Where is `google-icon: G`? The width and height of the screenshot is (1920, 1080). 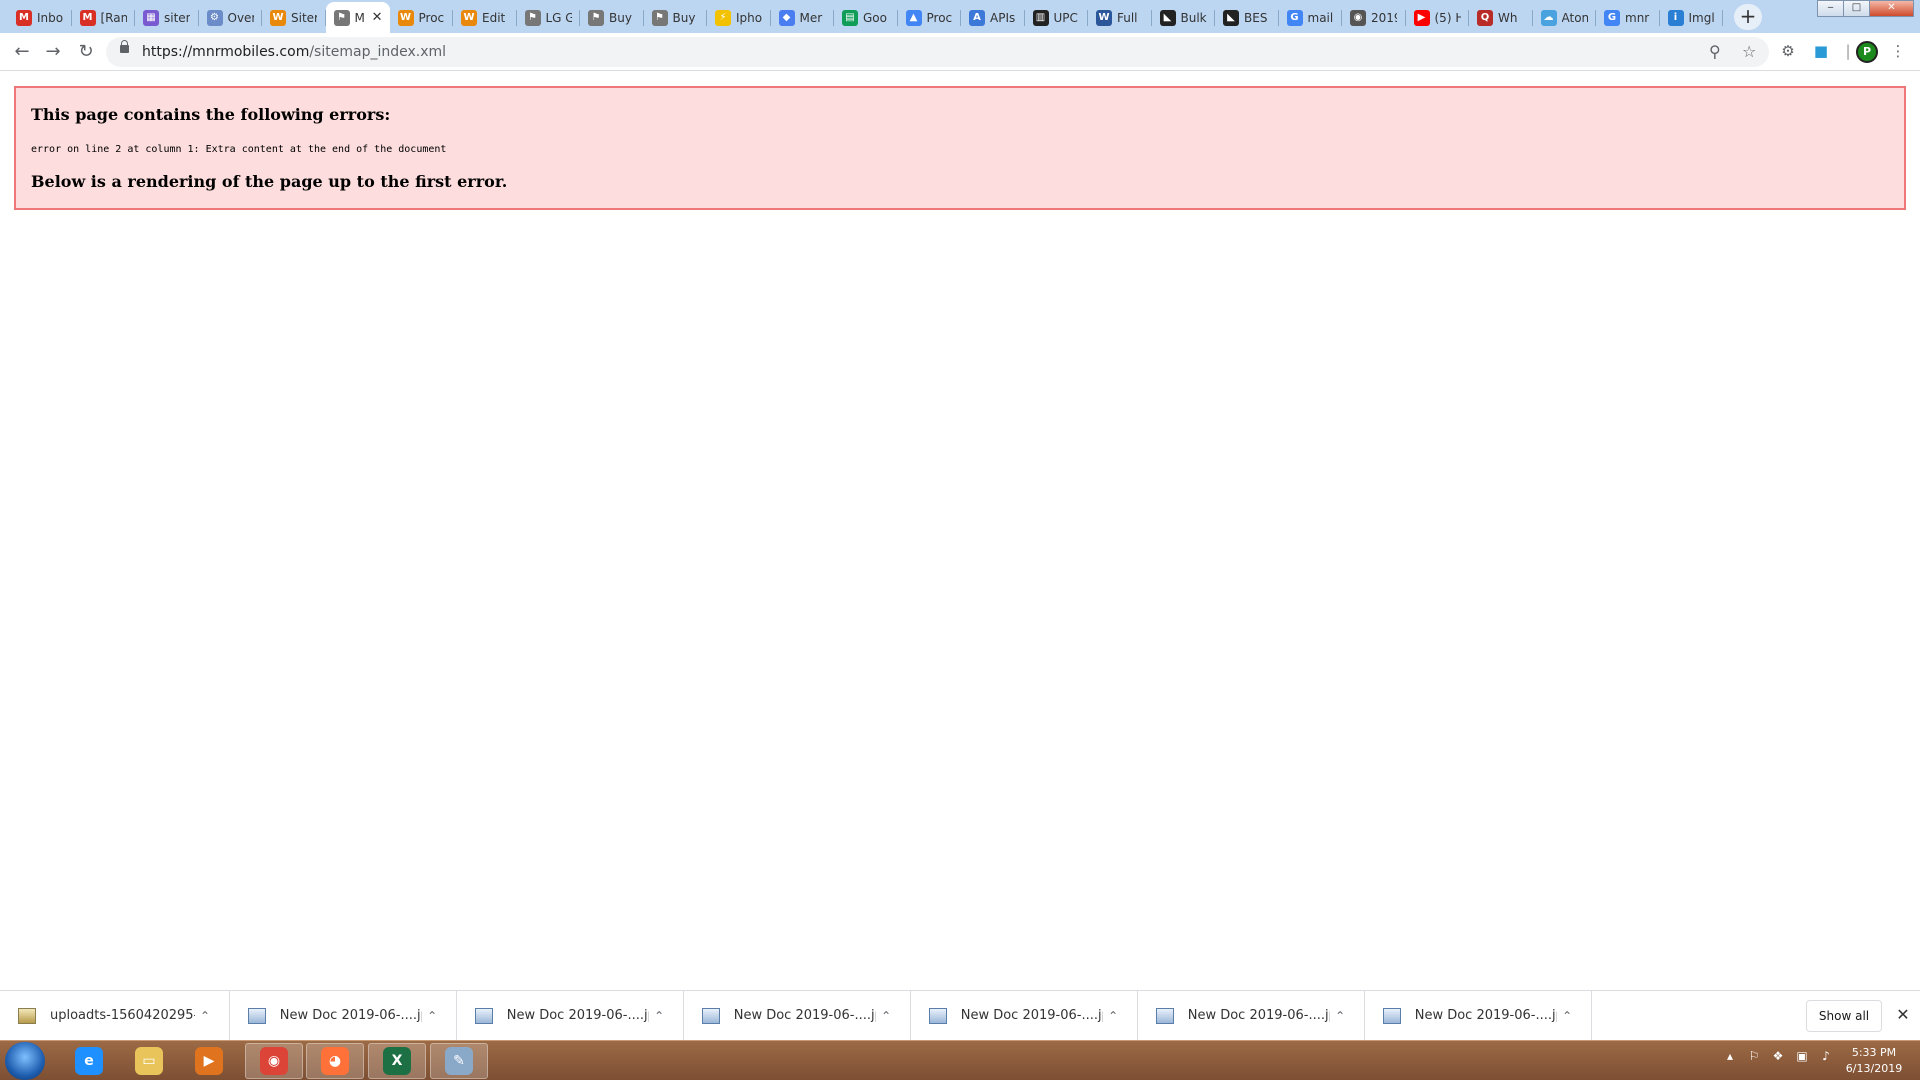
google-icon: G is located at coordinates (1612, 17).